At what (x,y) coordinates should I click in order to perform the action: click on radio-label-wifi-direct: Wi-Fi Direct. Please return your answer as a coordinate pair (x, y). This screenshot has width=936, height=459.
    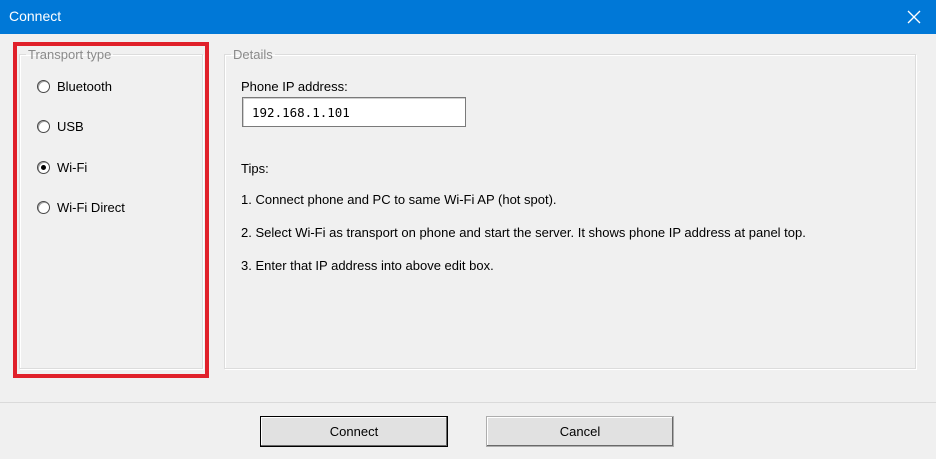
    Looking at the image, I should click on (91, 207).